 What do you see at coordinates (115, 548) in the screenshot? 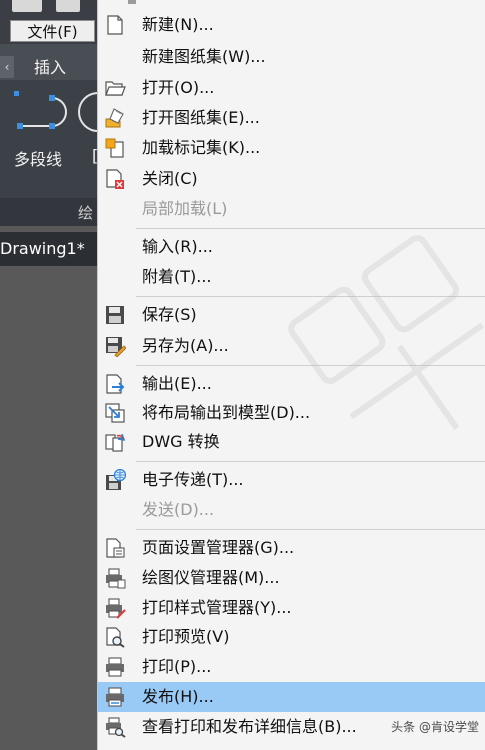
I see `page-setup-icon` at bounding box center [115, 548].